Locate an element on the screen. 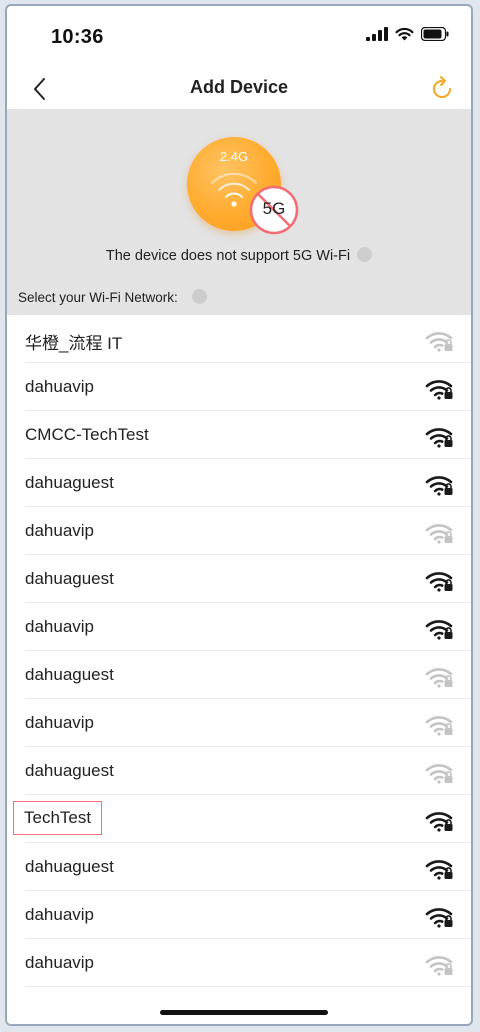 This screenshot has height=1032, width=480. navigation-bar: Add Device is located at coordinates (239, 89).